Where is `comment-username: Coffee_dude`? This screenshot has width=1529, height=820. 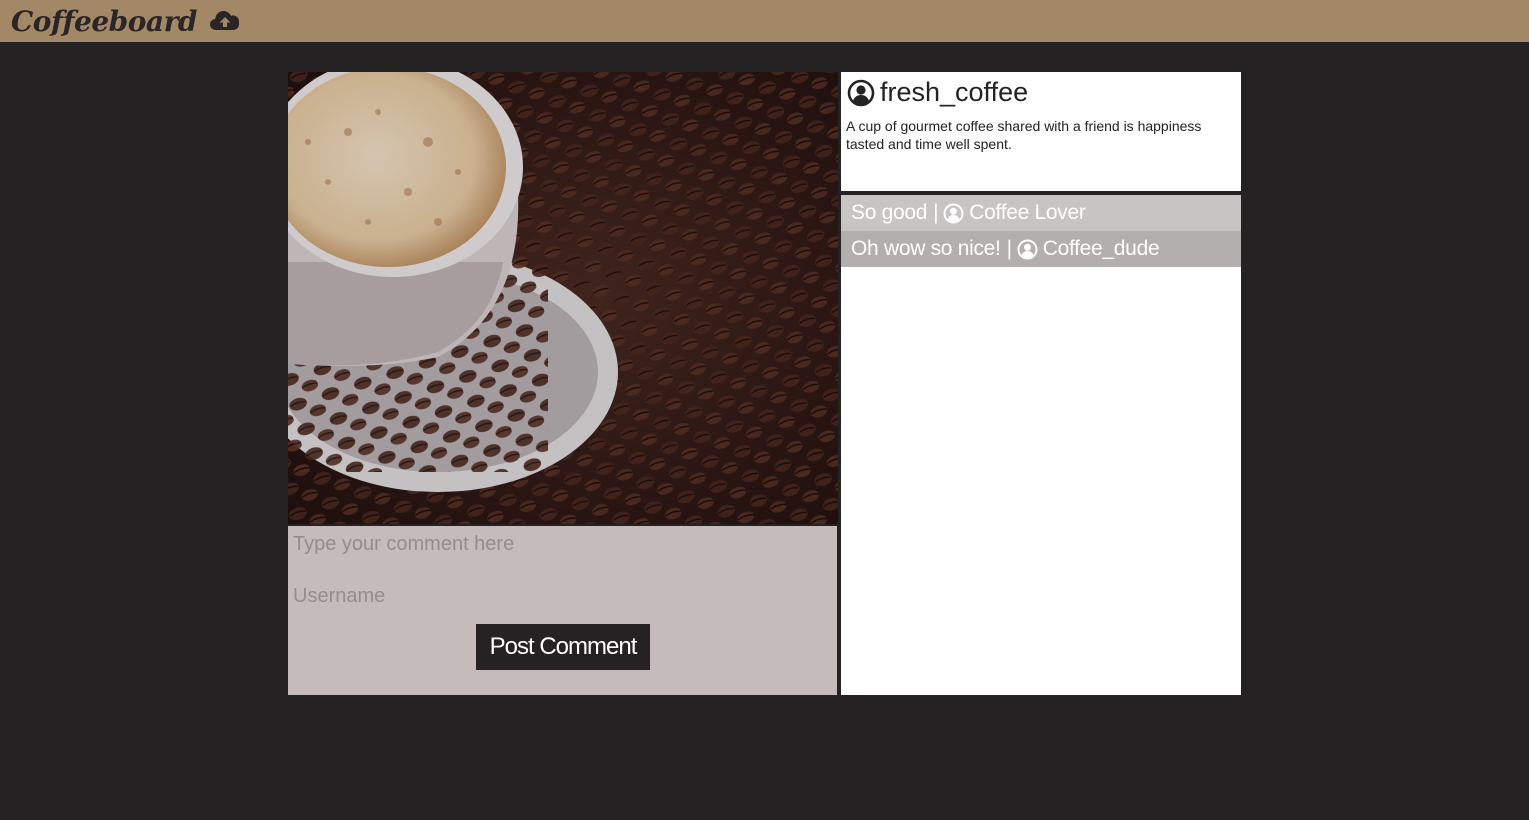 comment-username: Coffee_dude is located at coordinates (1101, 248).